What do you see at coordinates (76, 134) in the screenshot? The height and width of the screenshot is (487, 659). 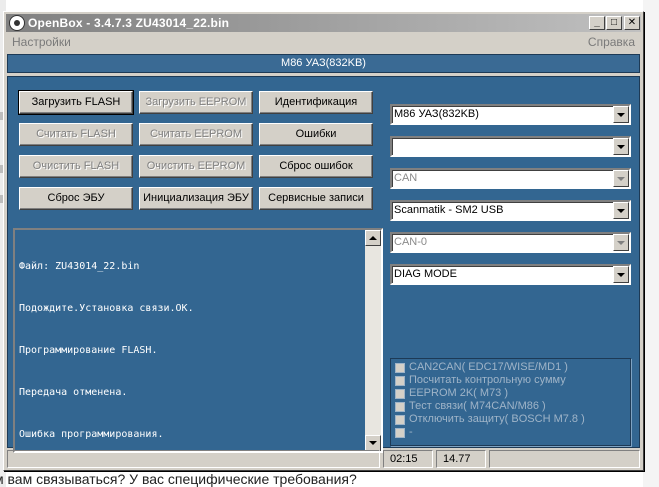 I see `read-flash-button: Считать FLASH` at bounding box center [76, 134].